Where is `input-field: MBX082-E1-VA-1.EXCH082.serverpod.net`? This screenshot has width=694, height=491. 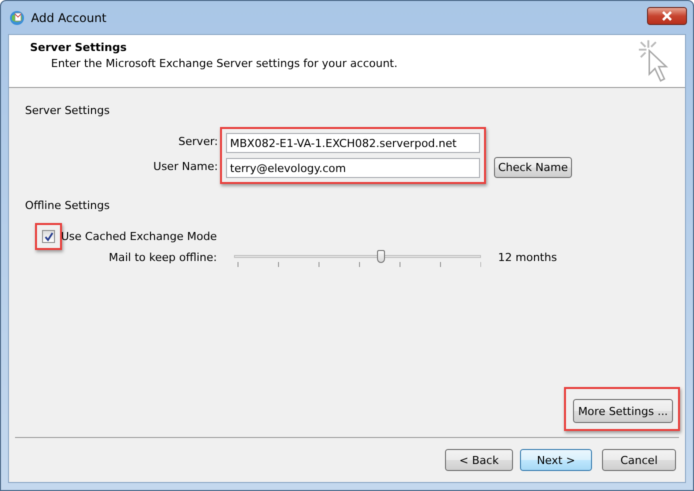
input-field: MBX082-E1-VA-1.EXCH082.serverpod.net is located at coordinates (353, 143).